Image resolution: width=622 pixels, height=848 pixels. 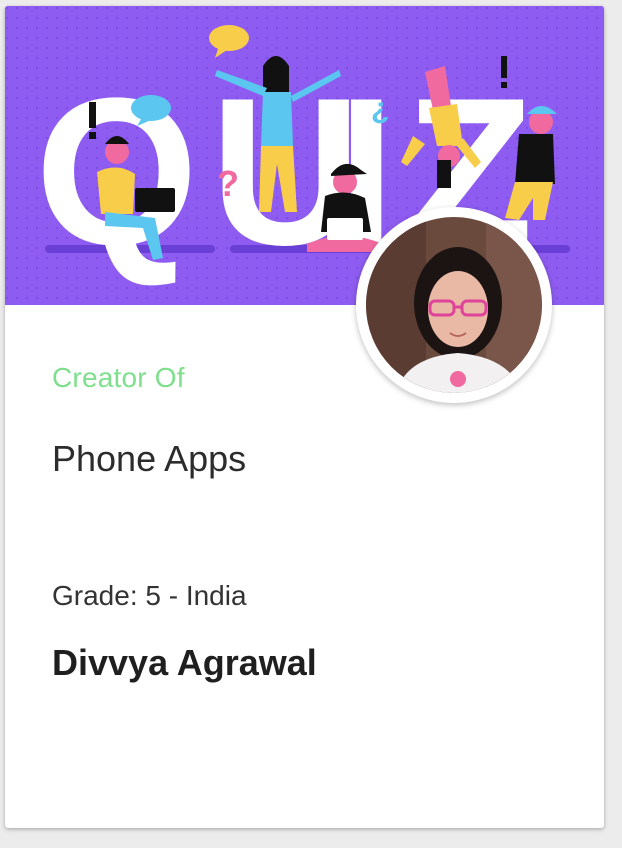 What do you see at coordinates (184, 662) in the screenshot?
I see `creator-name: Divvya Agrawal` at bounding box center [184, 662].